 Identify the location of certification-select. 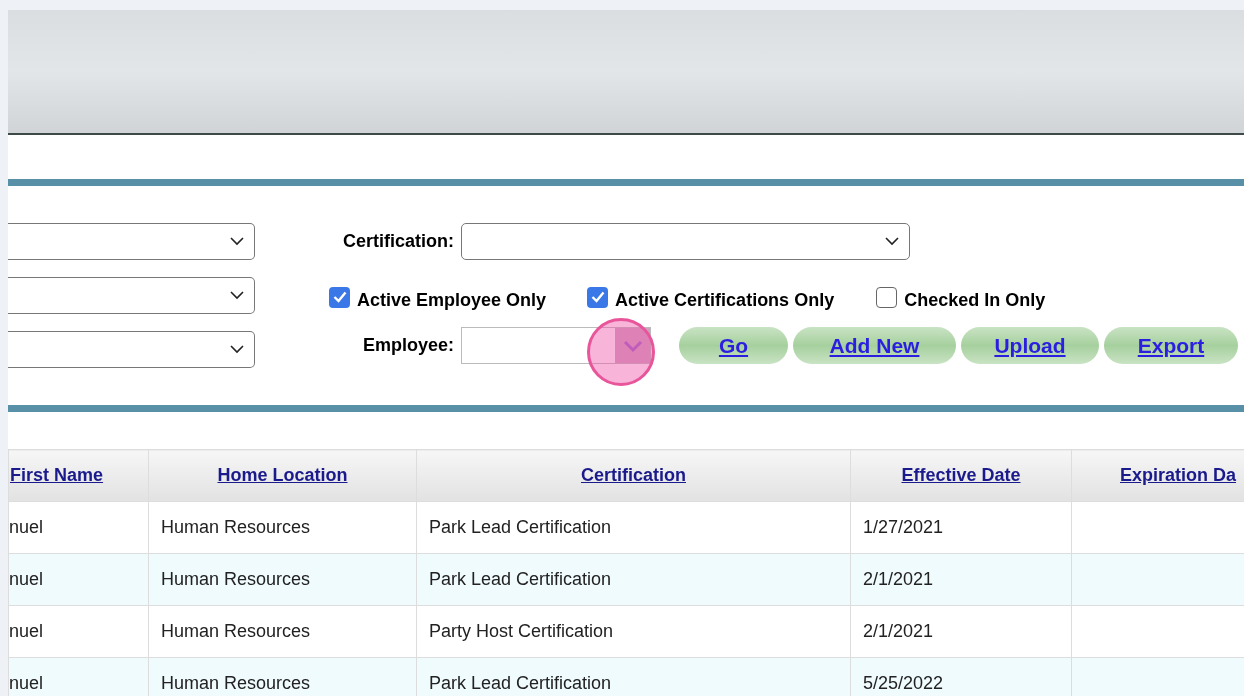
(685, 241).